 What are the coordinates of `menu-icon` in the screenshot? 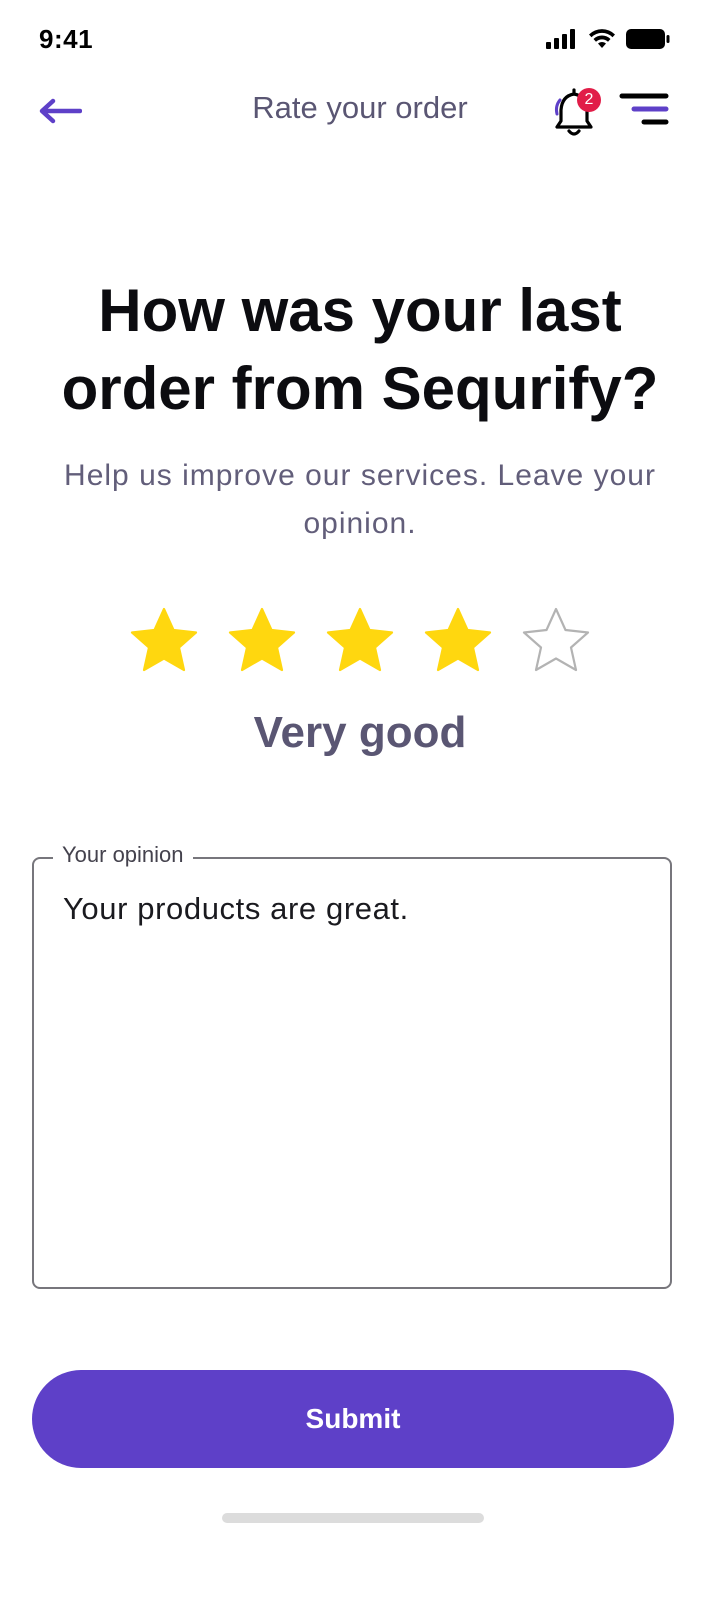 It's located at (642, 115).